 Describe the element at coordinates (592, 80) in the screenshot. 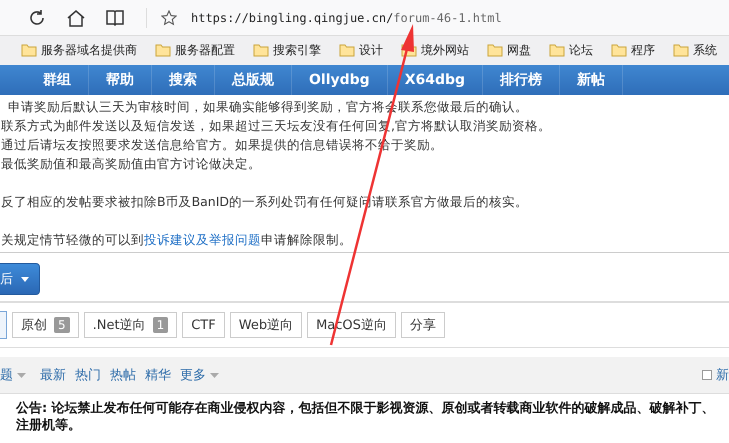

I see `nav-link: 新帖` at that location.